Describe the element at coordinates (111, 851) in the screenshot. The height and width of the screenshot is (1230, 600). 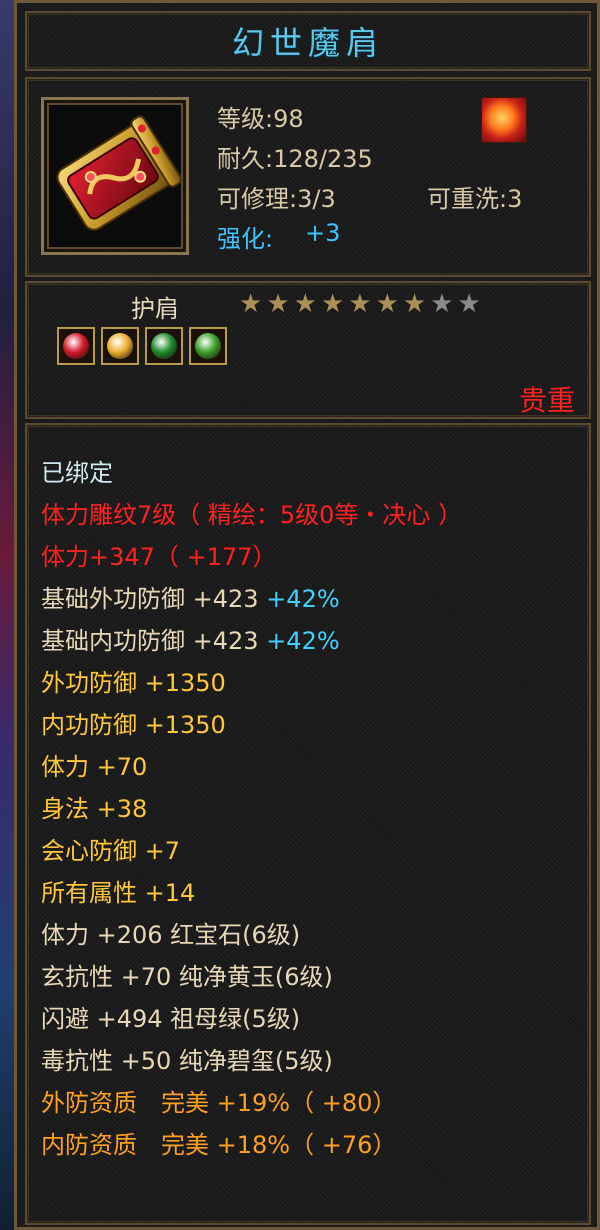
I see `crit-defense-stat: 会心防御 +7` at that location.